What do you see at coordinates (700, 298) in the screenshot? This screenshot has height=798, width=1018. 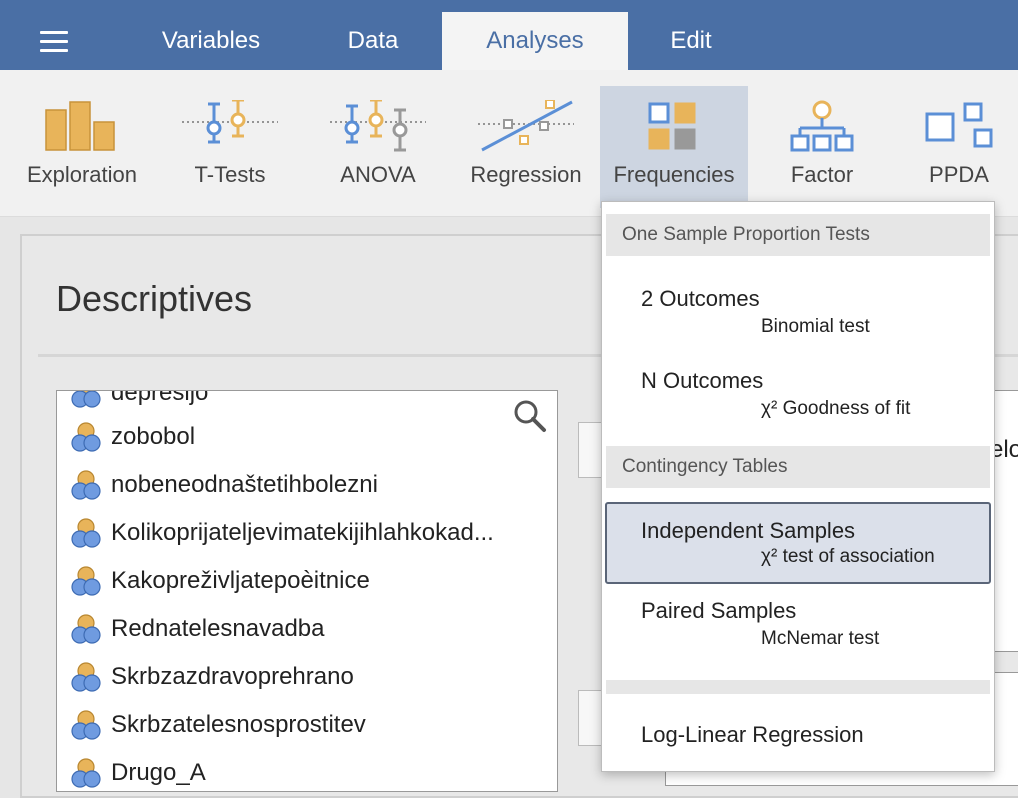 I see `menu-item-title: 2 Outcomes` at bounding box center [700, 298].